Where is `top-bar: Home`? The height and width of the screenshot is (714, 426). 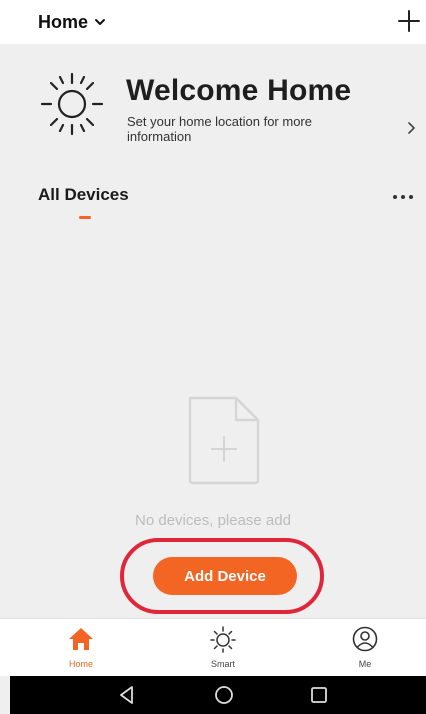 top-bar: Home is located at coordinates (213, 22).